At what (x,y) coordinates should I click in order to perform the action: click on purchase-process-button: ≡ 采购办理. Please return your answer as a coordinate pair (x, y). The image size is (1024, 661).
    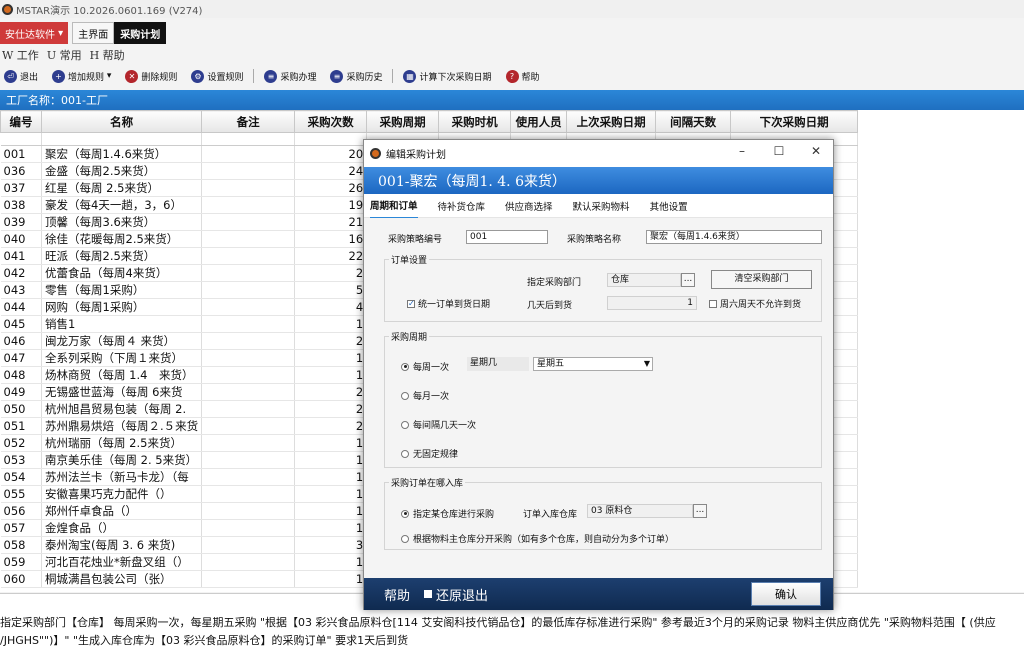
    Looking at the image, I should click on (288, 76).